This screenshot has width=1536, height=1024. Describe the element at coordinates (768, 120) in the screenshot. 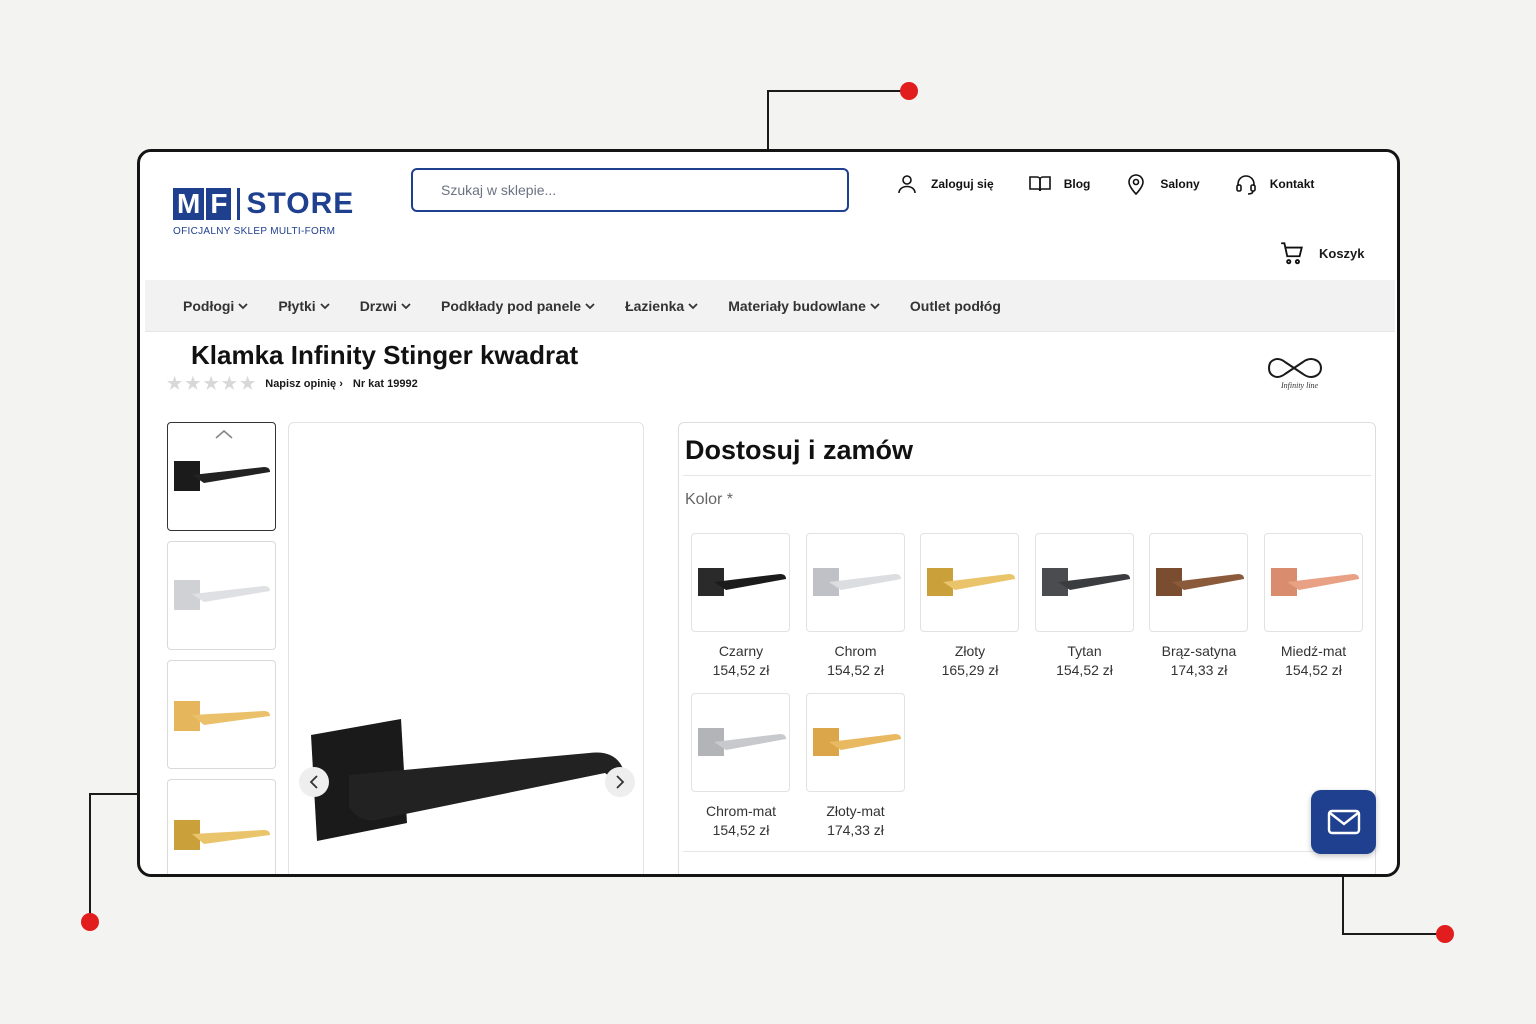

I see `connector-line-top-vertical` at that location.